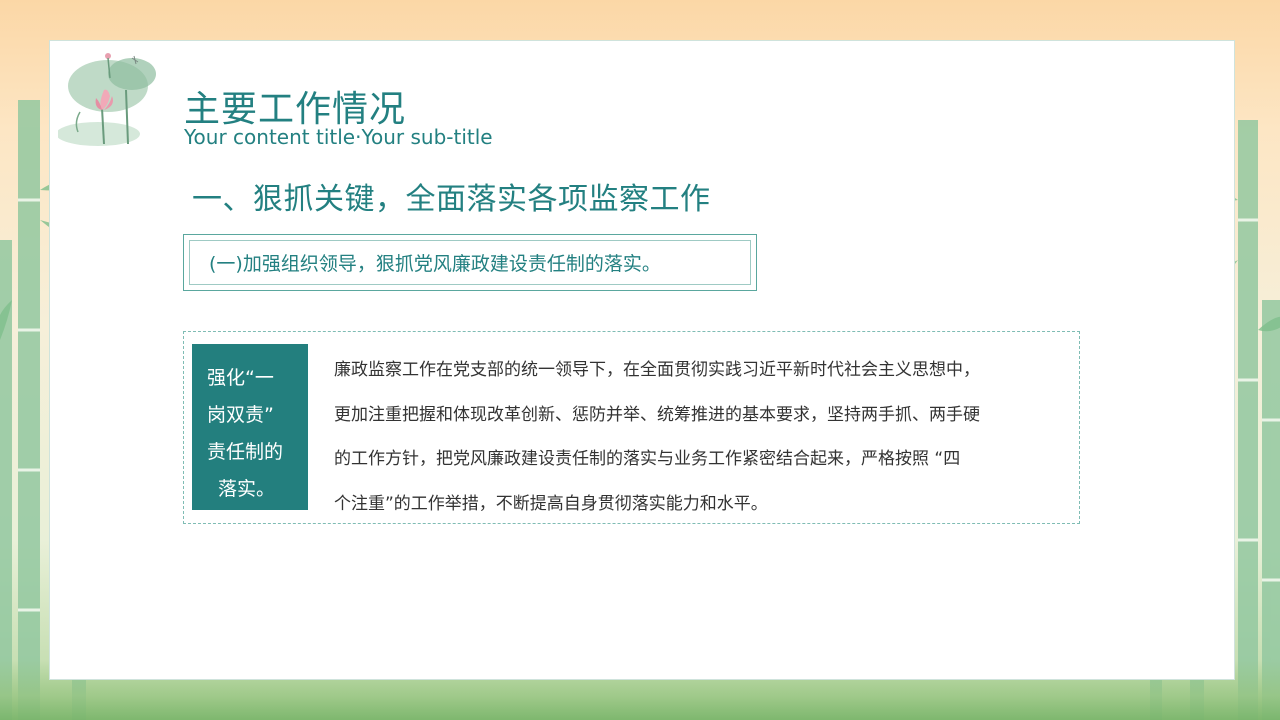 The height and width of the screenshot is (720, 1280). I want to click on tag-line: 落实。, so click(247, 489).